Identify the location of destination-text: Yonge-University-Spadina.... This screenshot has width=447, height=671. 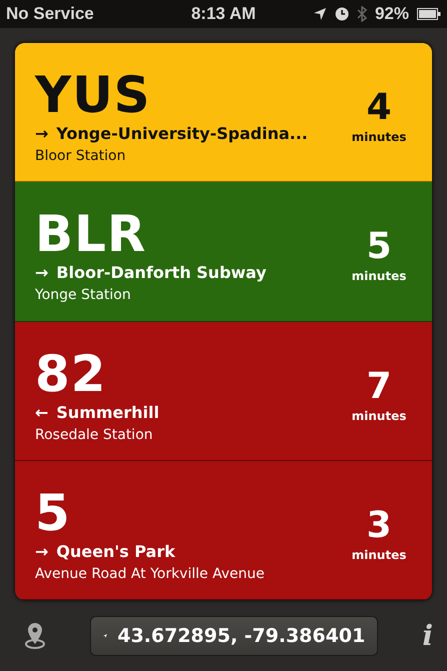
(182, 134).